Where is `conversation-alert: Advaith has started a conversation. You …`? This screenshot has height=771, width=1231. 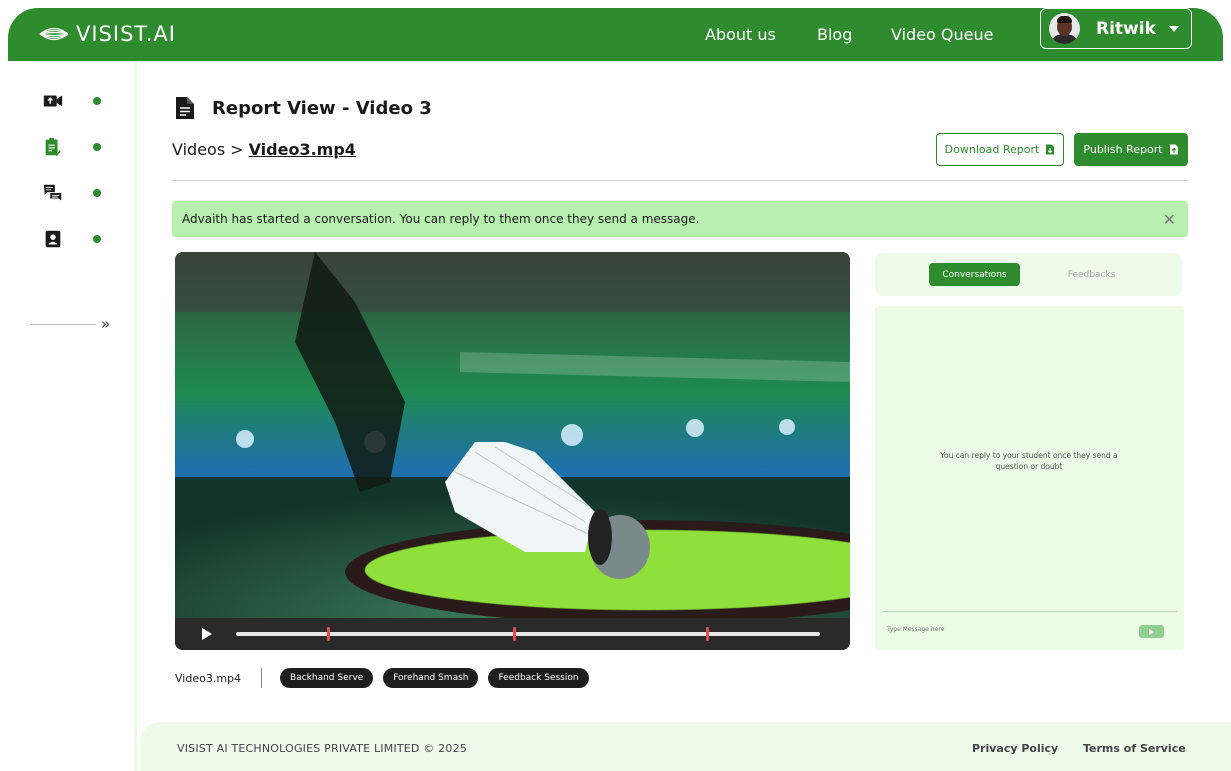 conversation-alert: Advaith has started a conversation. You … is located at coordinates (680, 219).